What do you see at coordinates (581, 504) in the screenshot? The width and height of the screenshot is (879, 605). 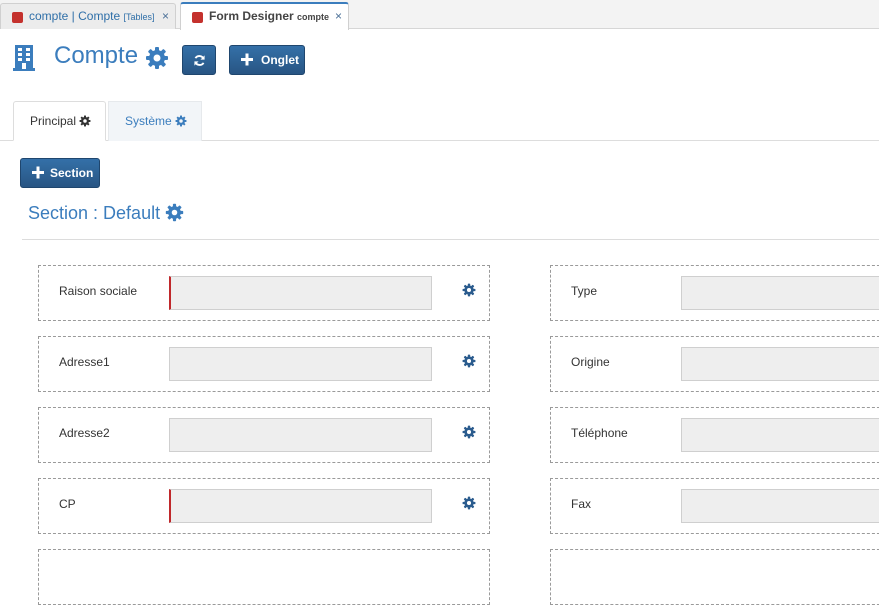 I see `field-label: Fax` at bounding box center [581, 504].